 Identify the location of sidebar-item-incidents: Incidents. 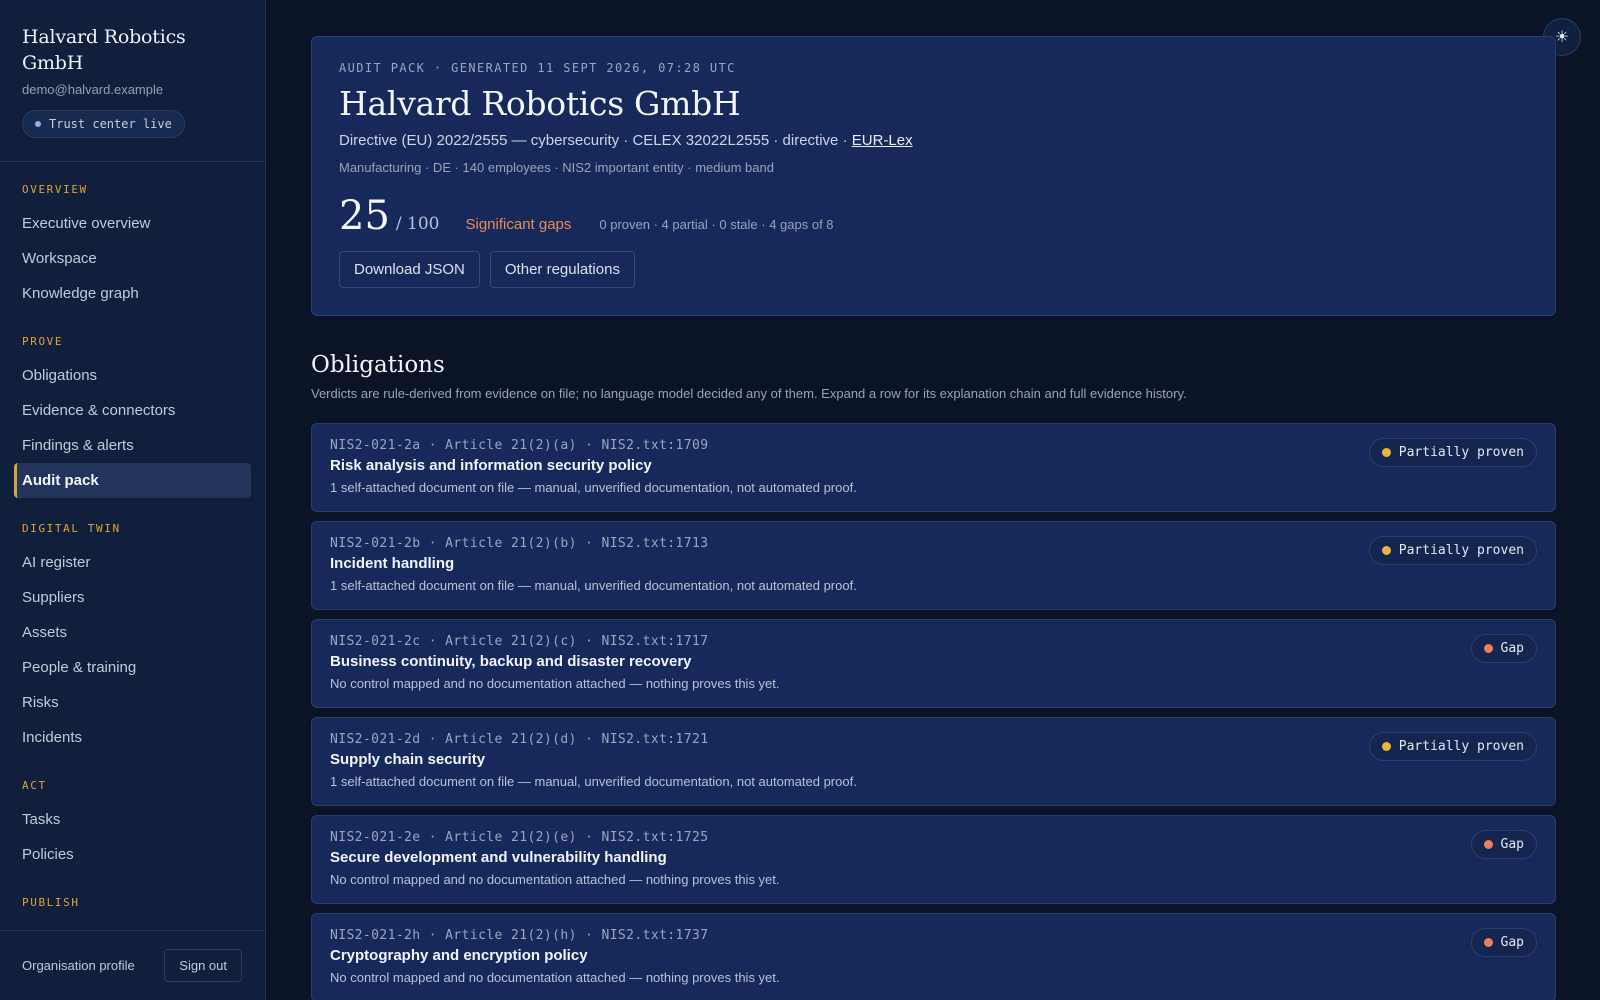
(132, 737).